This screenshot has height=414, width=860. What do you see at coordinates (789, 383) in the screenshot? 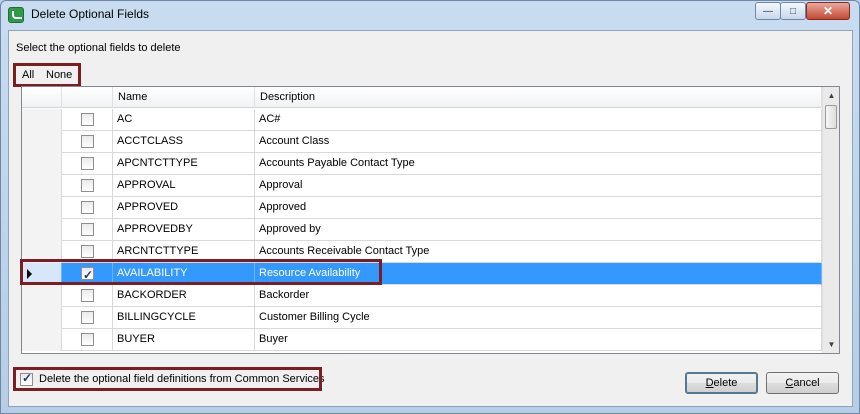
I see `cancel-hotkey: C` at bounding box center [789, 383].